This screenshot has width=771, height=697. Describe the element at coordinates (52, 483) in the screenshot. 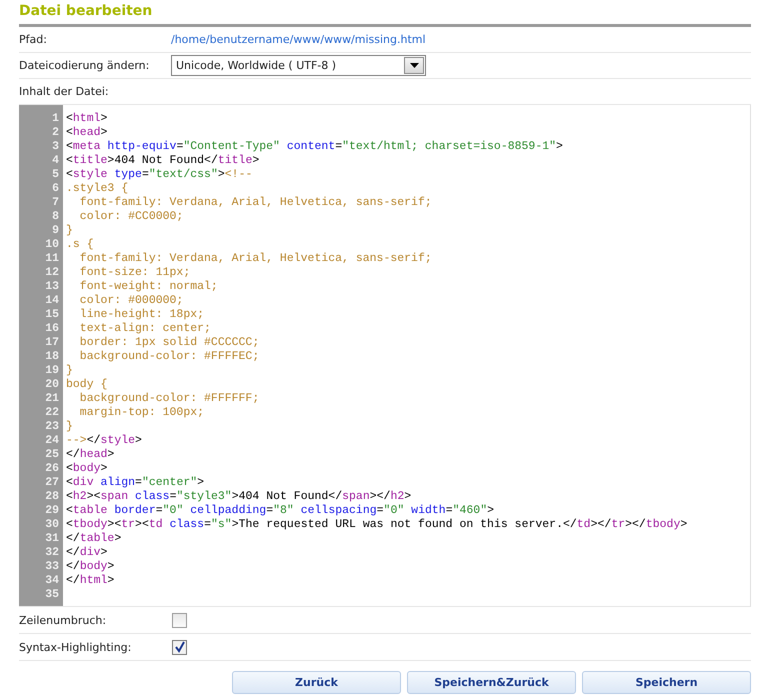

I see `line-number: 27` at that location.